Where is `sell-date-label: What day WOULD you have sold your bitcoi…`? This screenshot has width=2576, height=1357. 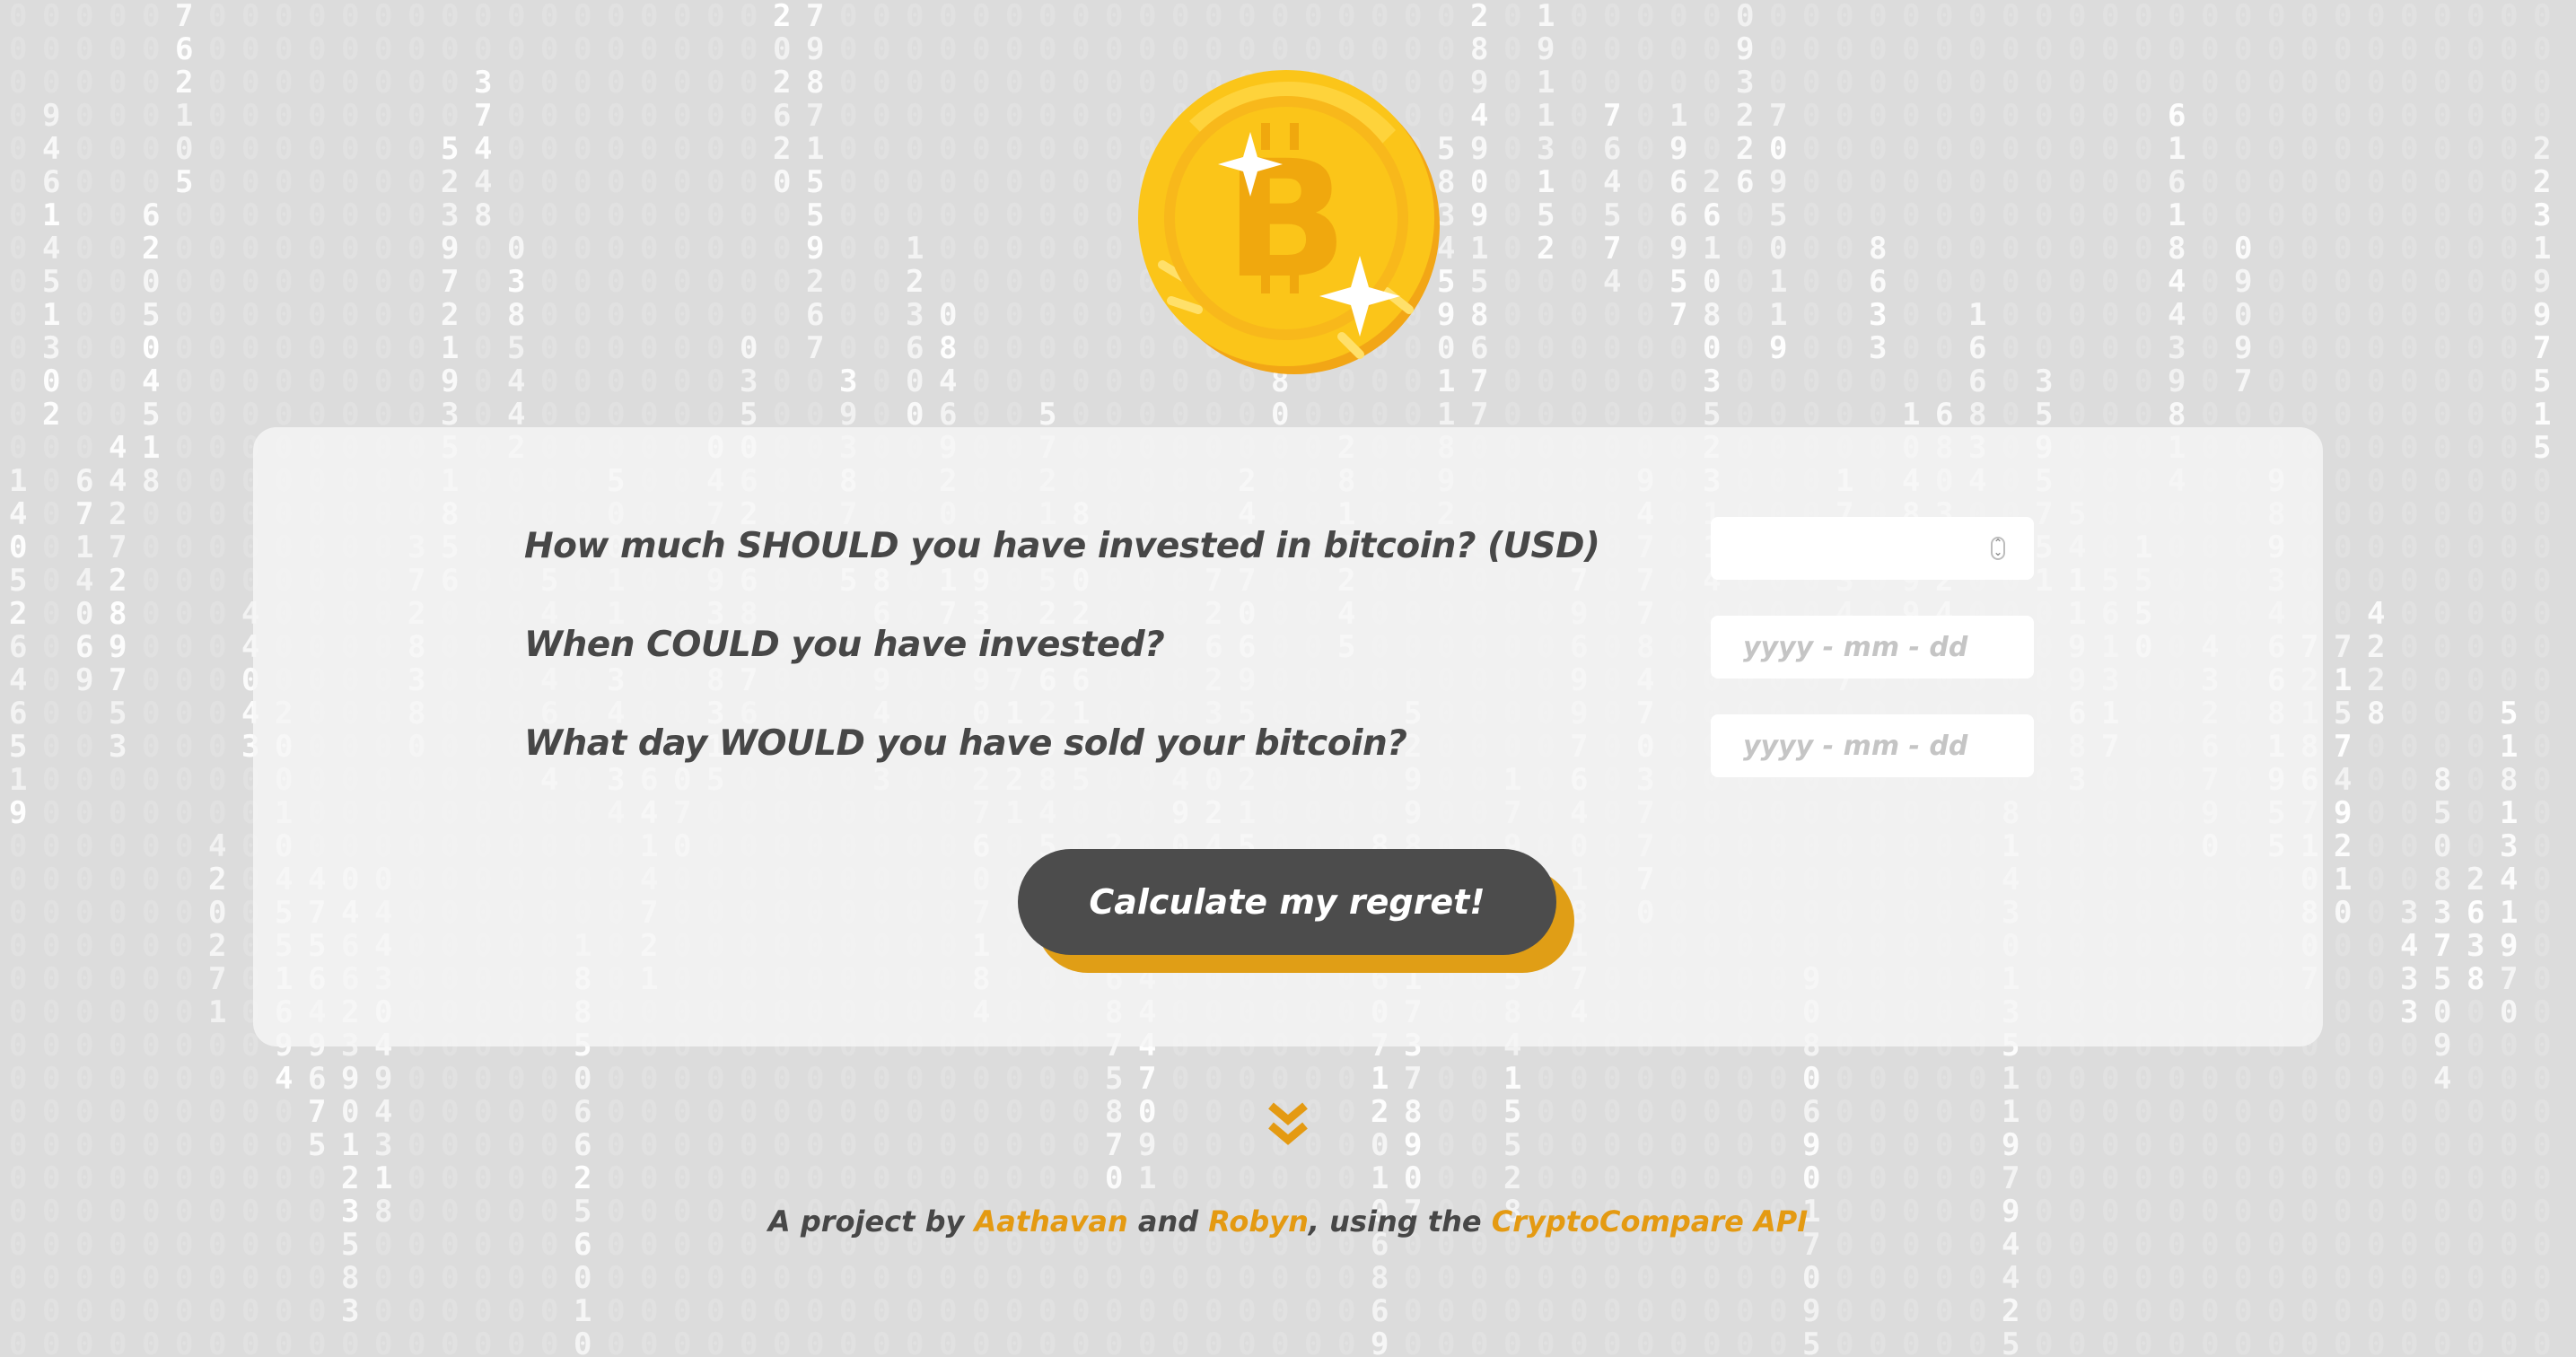 sell-date-label: What day WOULD you have sold your bitcoi… is located at coordinates (966, 743).